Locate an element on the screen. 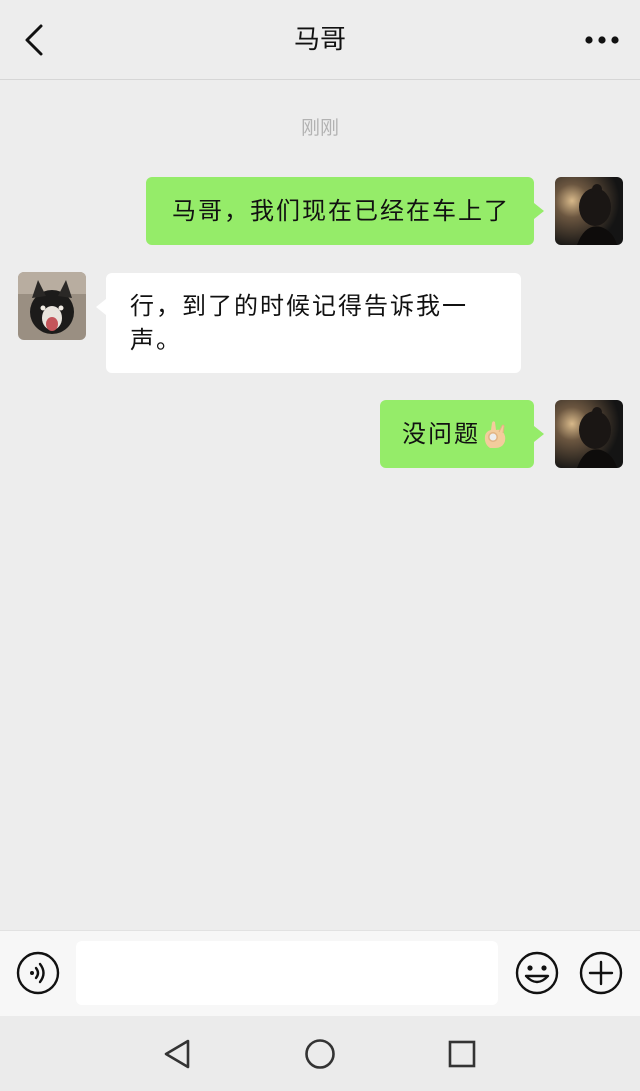 Image resolution: width=640 pixels, height=1091 pixels. message-text: 没问题 is located at coordinates (441, 434).